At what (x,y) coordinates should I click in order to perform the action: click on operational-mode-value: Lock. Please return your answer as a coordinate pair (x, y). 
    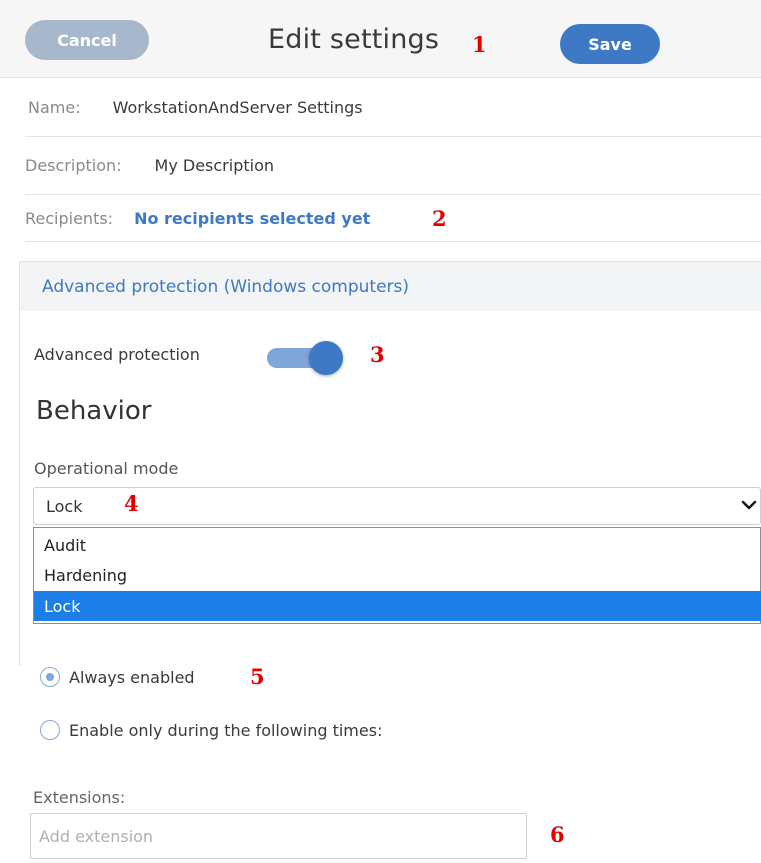
    Looking at the image, I should click on (64, 506).